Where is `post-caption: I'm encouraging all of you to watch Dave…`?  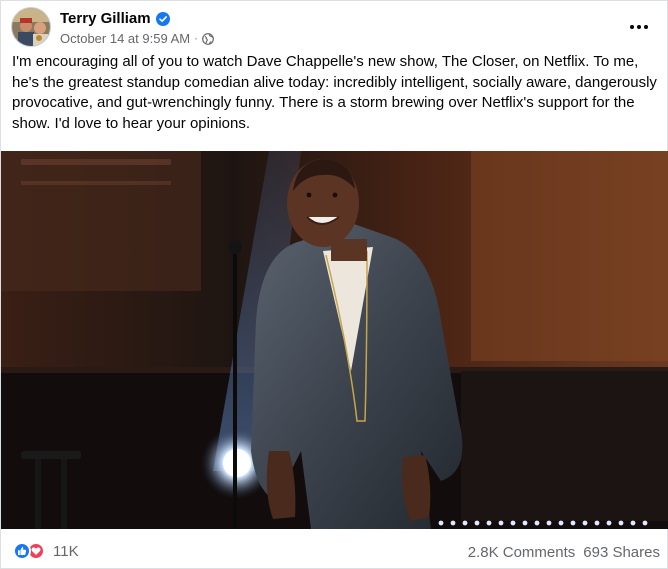 post-caption: I'm encouraging all of you to watch Dave… is located at coordinates (334, 92).